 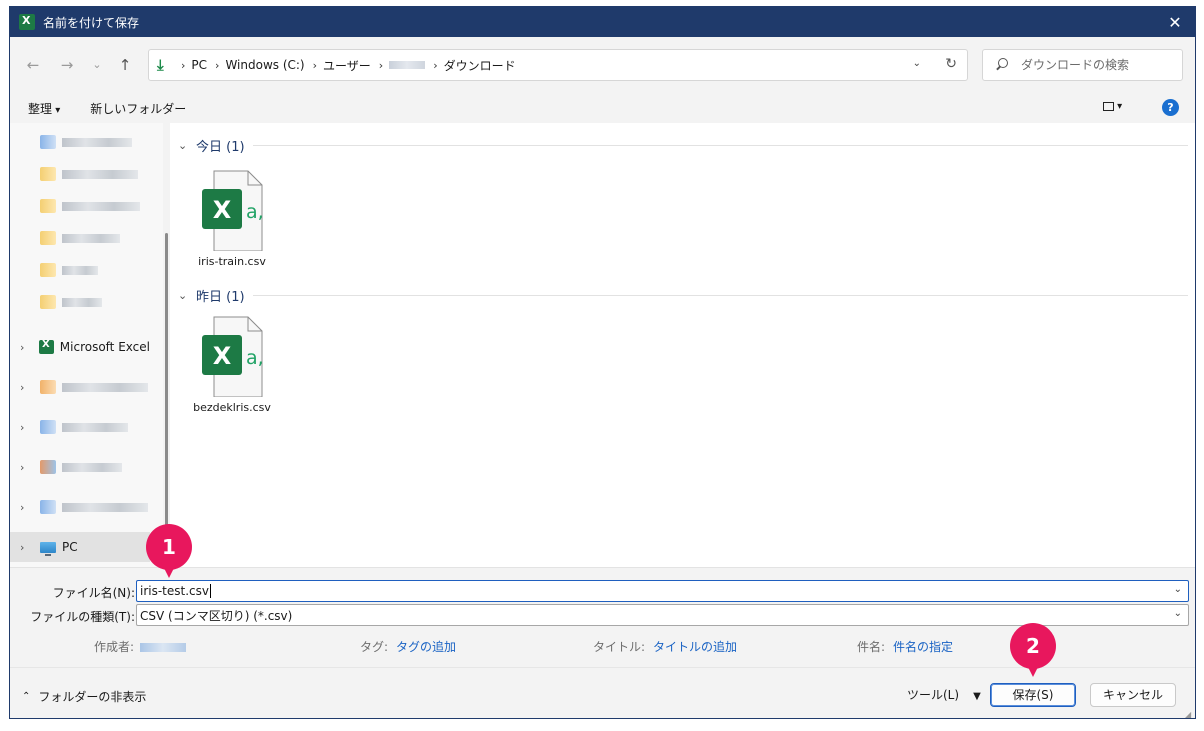 What do you see at coordinates (1175, 22) in the screenshot?
I see `close-button: ✕` at bounding box center [1175, 22].